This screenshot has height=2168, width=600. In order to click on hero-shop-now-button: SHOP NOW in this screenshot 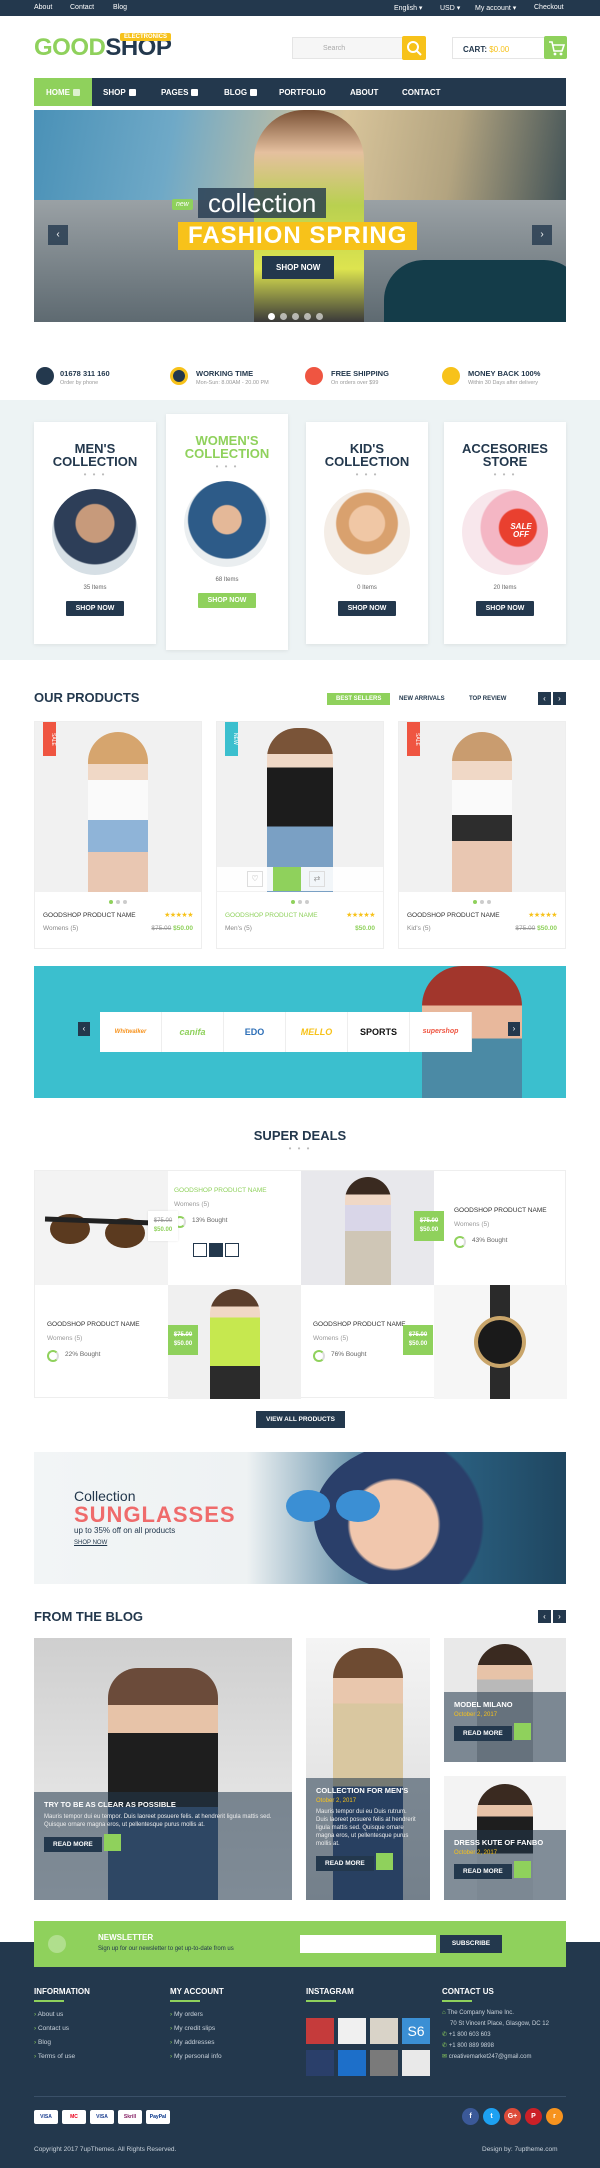, I will do `click(298, 267)`.